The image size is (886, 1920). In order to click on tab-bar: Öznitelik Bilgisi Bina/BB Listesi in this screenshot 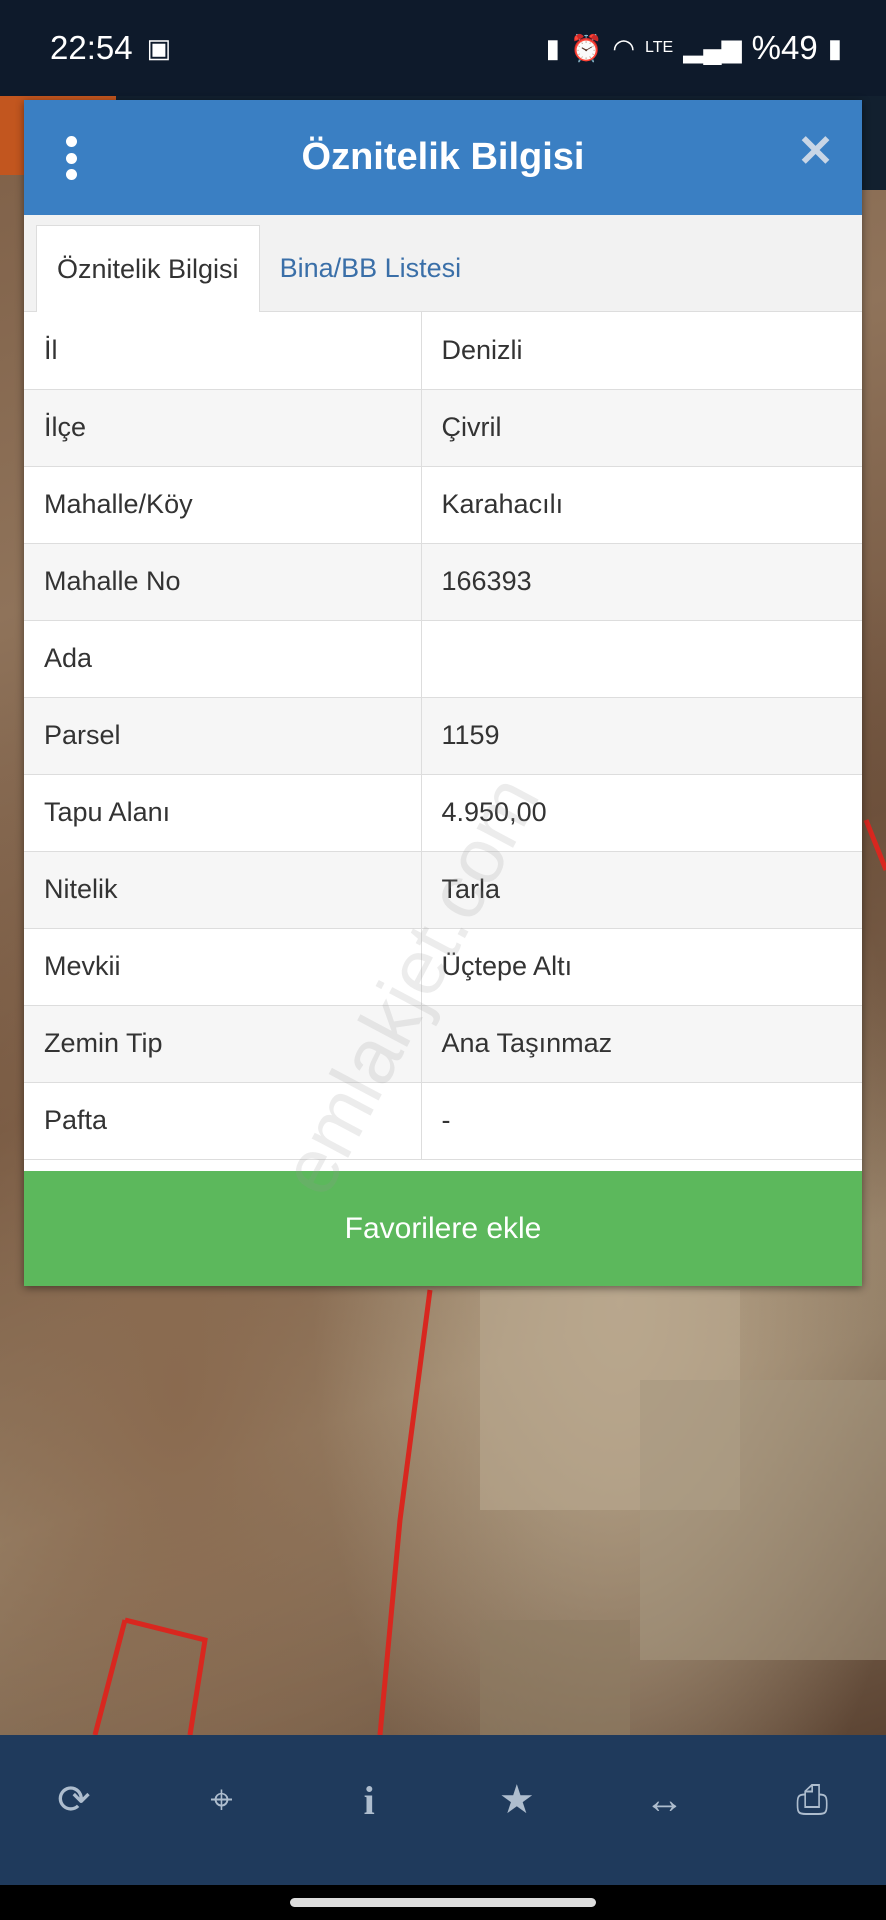, I will do `click(443, 263)`.